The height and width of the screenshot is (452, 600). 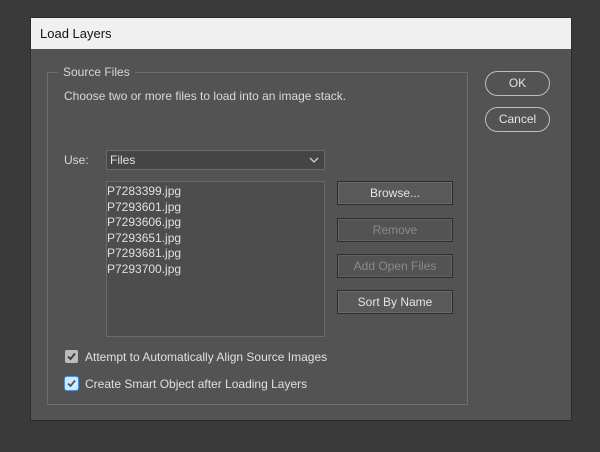 What do you see at coordinates (123, 160) in the screenshot?
I see `use-dropdown-value: Files` at bounding box center [123, 160].